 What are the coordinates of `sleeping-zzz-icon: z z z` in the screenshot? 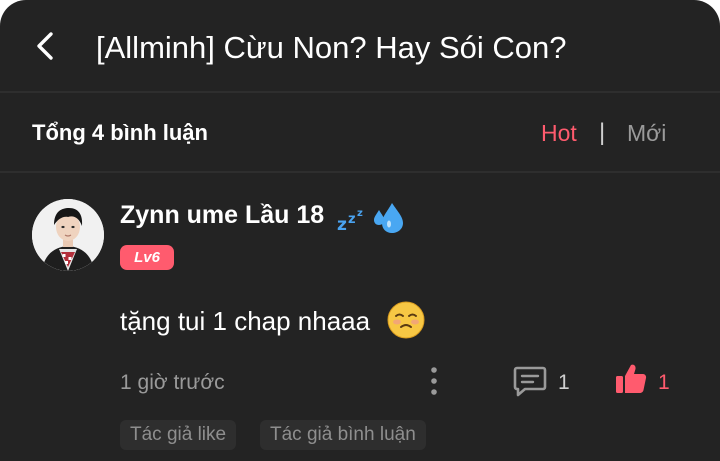 It's located at (350, 220).